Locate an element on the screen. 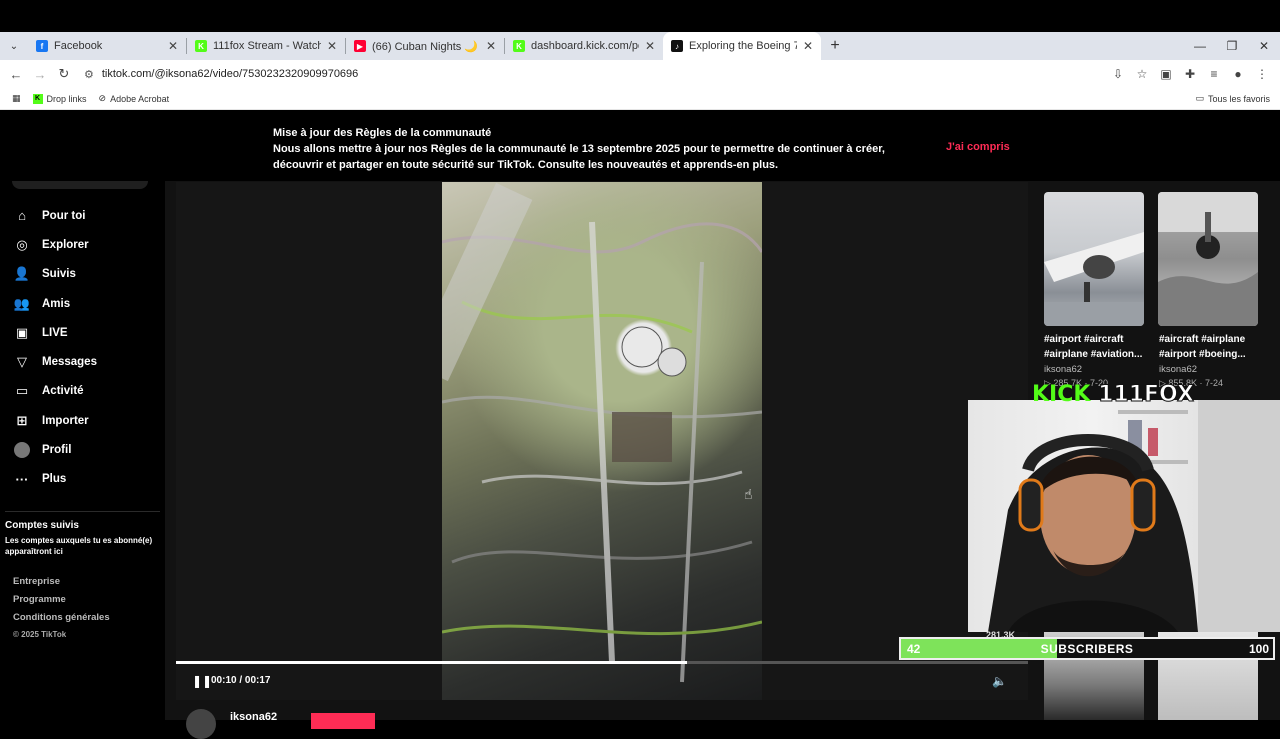  kick-icon: K is located at coordinates (37, 98).